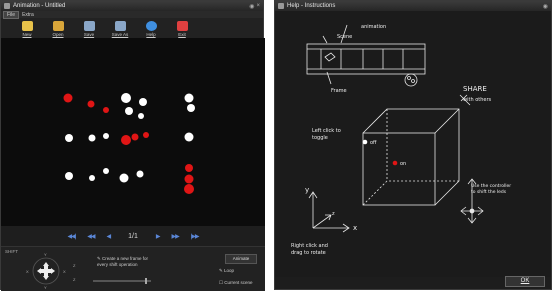 The width and height of the screenshot is (552, 291). What do you see at coordinates (251, 6) in the screenshot?
I see `pin-icon: ◉` at bounding box center [251, 6].